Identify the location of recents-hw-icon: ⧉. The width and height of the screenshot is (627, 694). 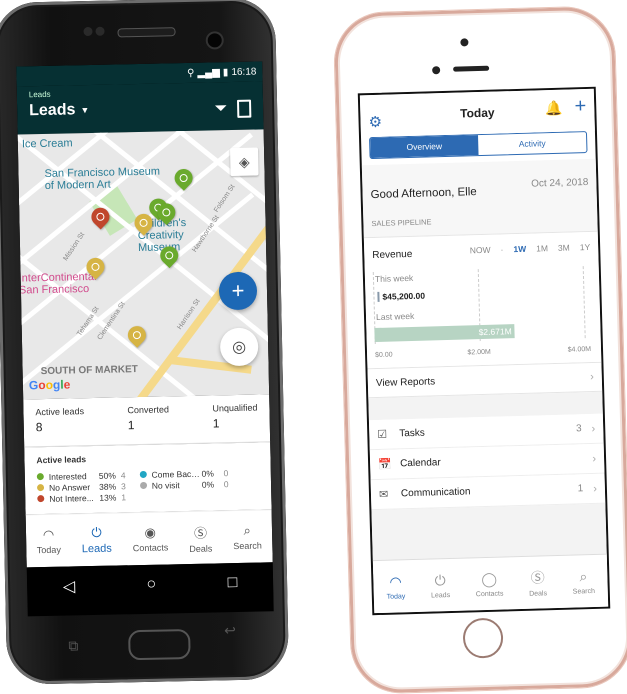
(73, 645).